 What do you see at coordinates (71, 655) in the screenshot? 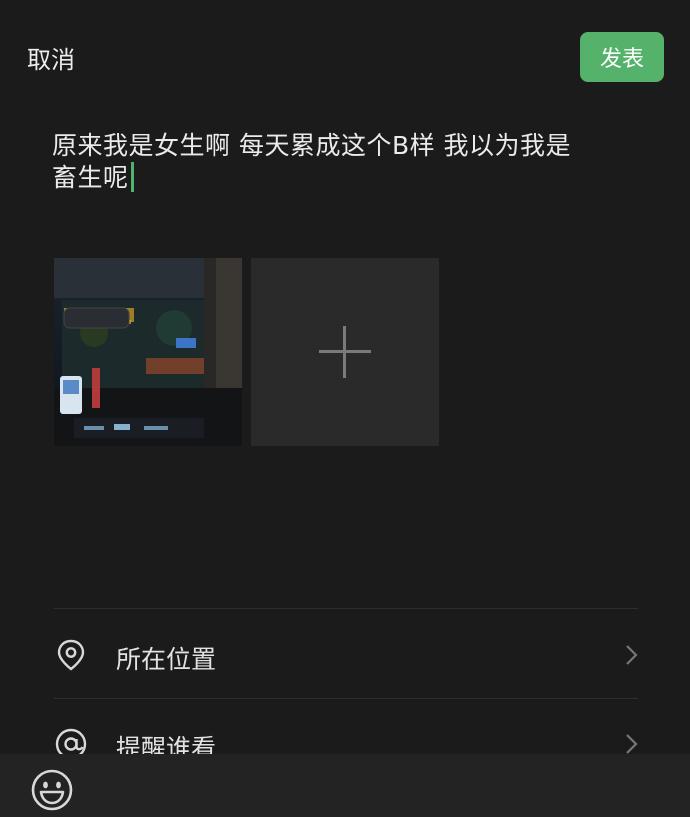
I see `location-pin-icon` at bounding box center [71, 655].